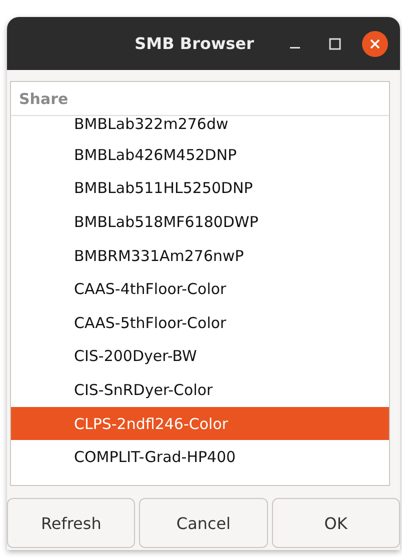  Describe the element at coordinates (200, 155) in the screenshot. I see `list-item: BMBLab426M452DNP` at that location.